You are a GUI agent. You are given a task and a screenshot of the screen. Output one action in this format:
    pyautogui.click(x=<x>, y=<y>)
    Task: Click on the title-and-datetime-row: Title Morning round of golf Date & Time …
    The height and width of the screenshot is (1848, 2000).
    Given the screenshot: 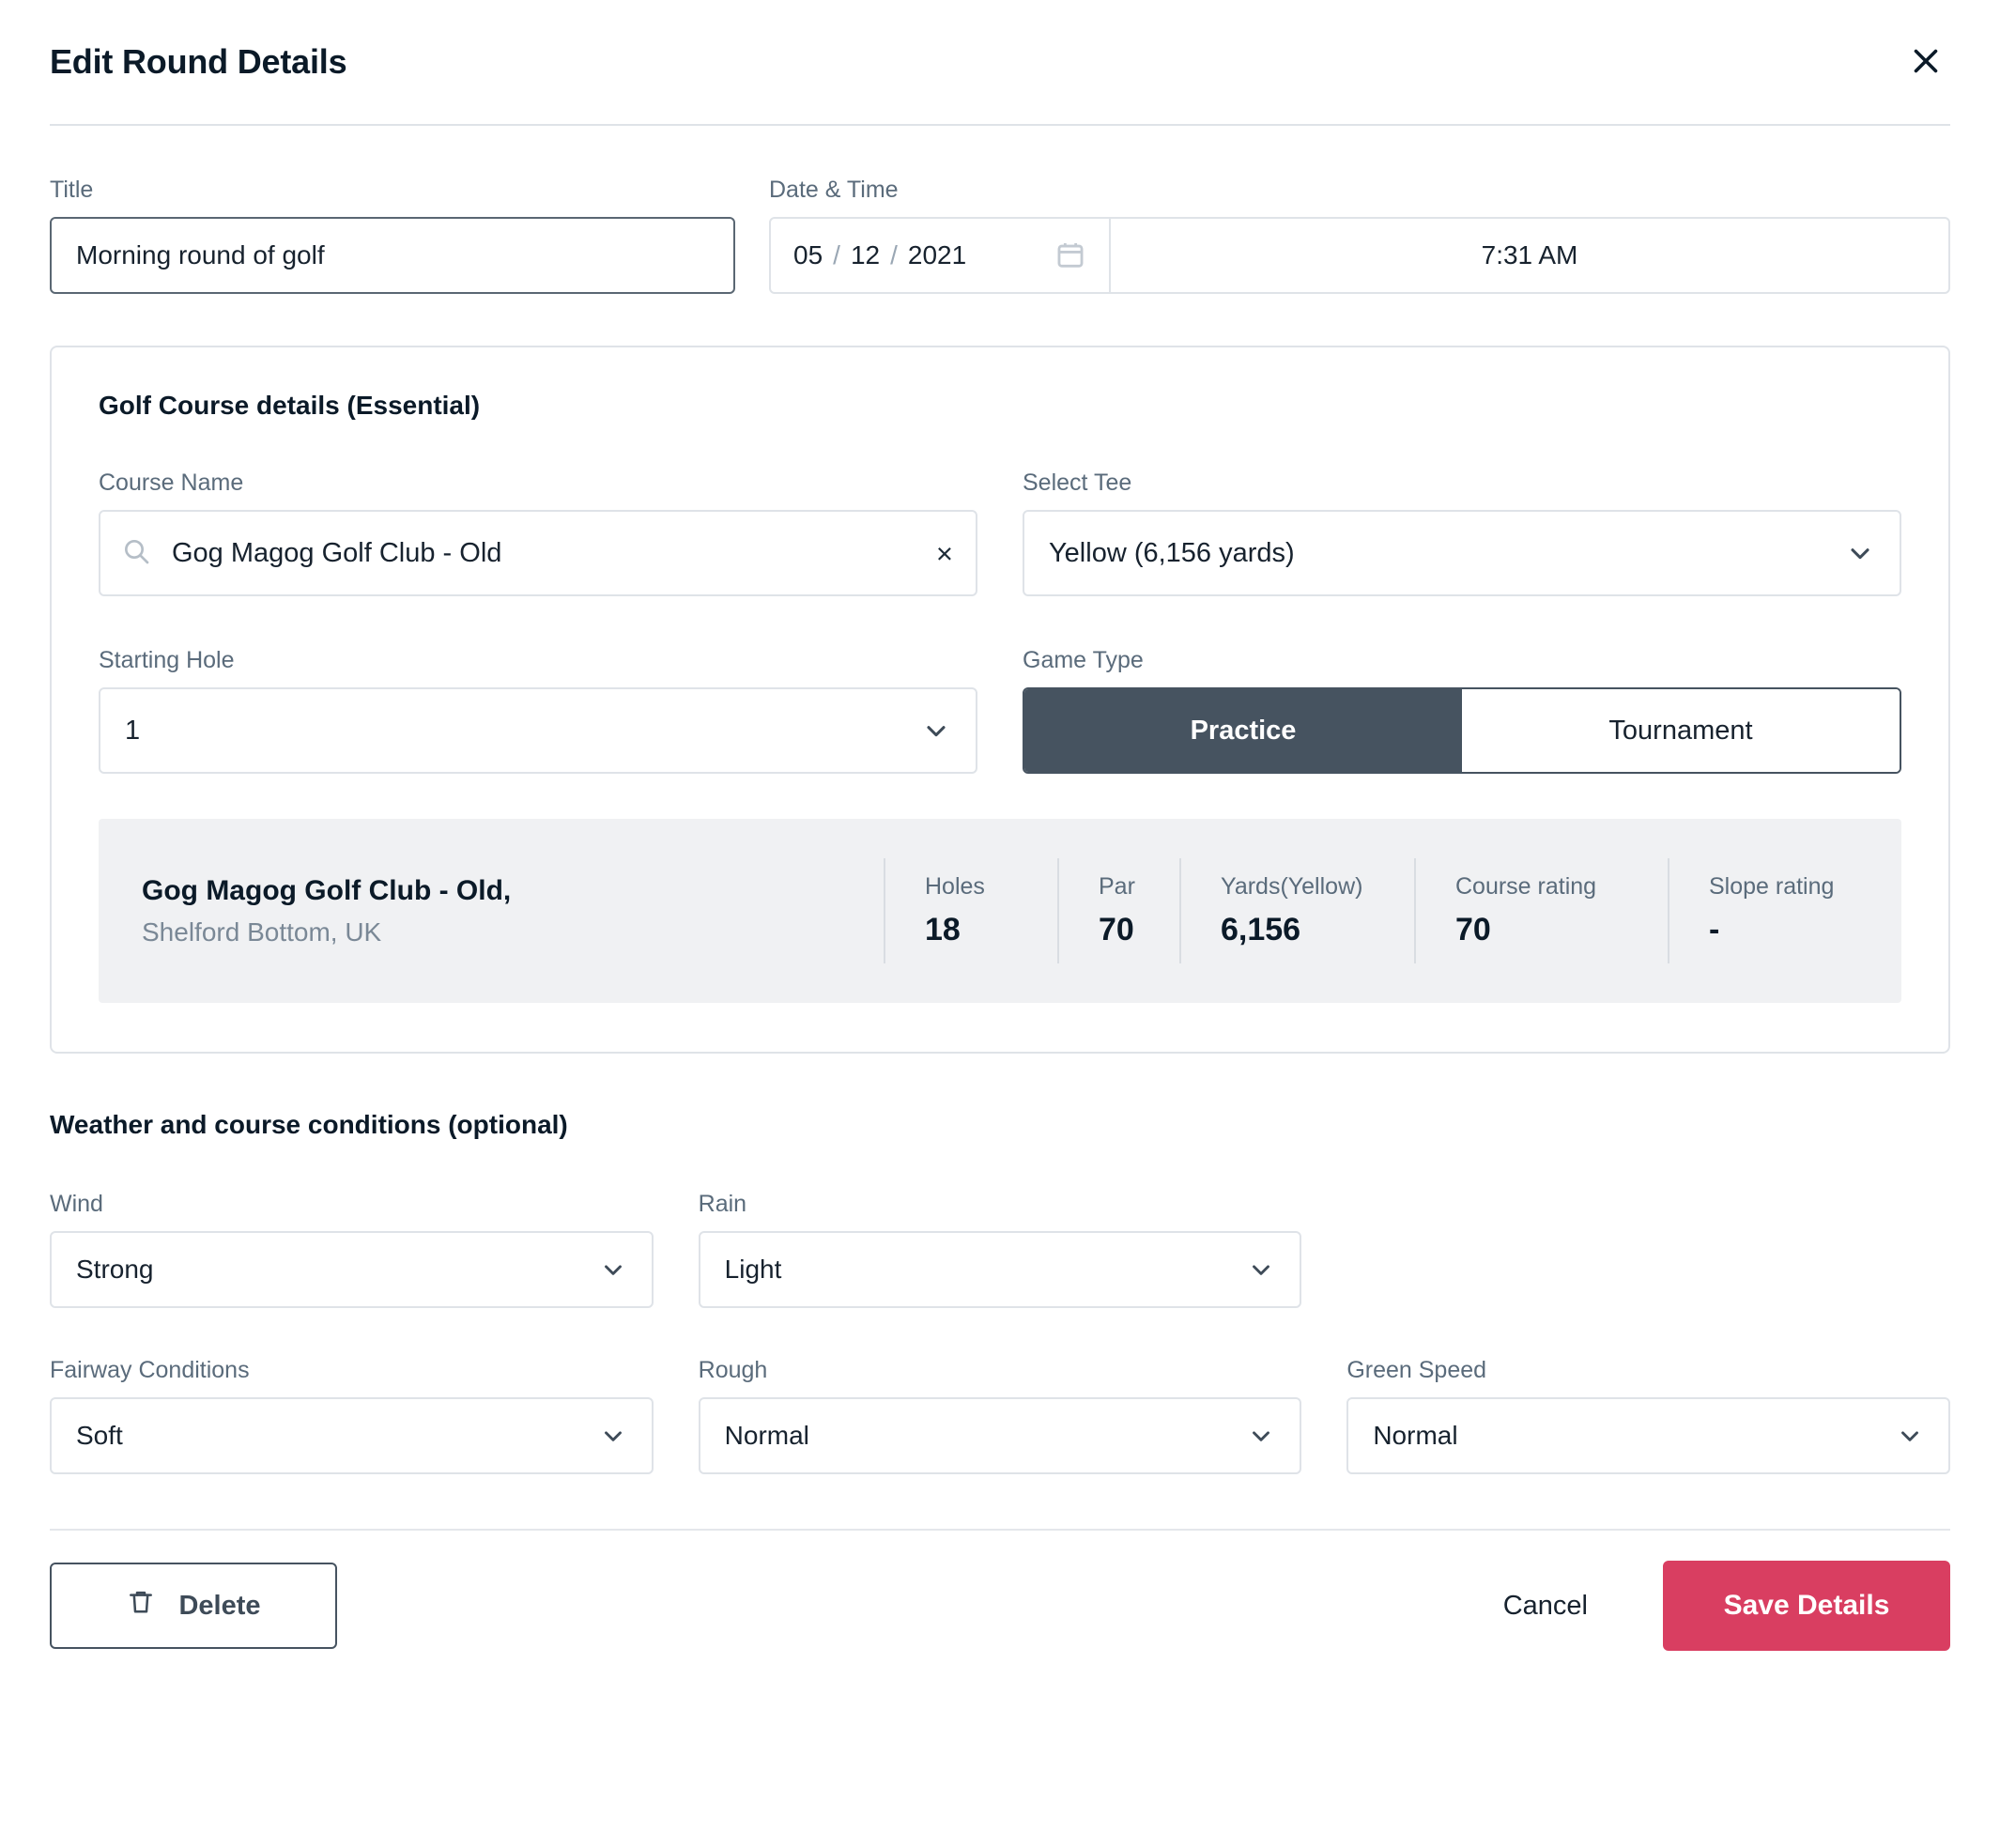 What is the action you would take?
    pyautogui.click(x=1000, y=235)
    